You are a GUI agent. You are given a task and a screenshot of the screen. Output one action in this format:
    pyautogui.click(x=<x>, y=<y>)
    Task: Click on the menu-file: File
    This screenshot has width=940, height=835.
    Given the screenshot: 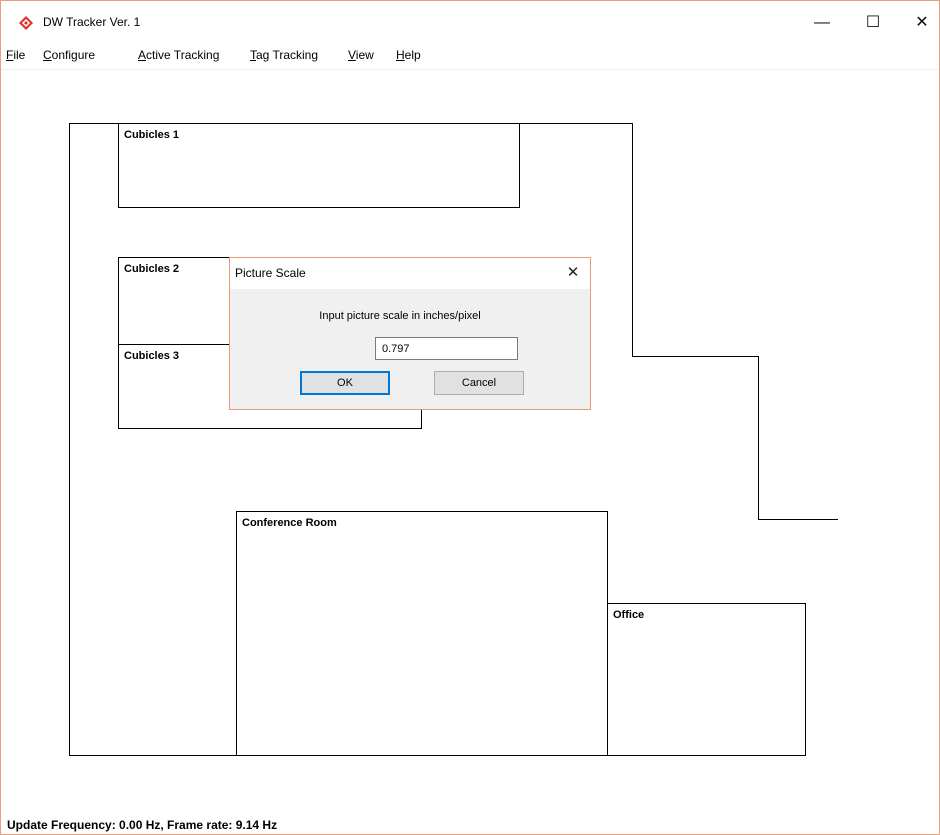 What is the action you would take?
    pyautogui.click(x=15, y=55)
    